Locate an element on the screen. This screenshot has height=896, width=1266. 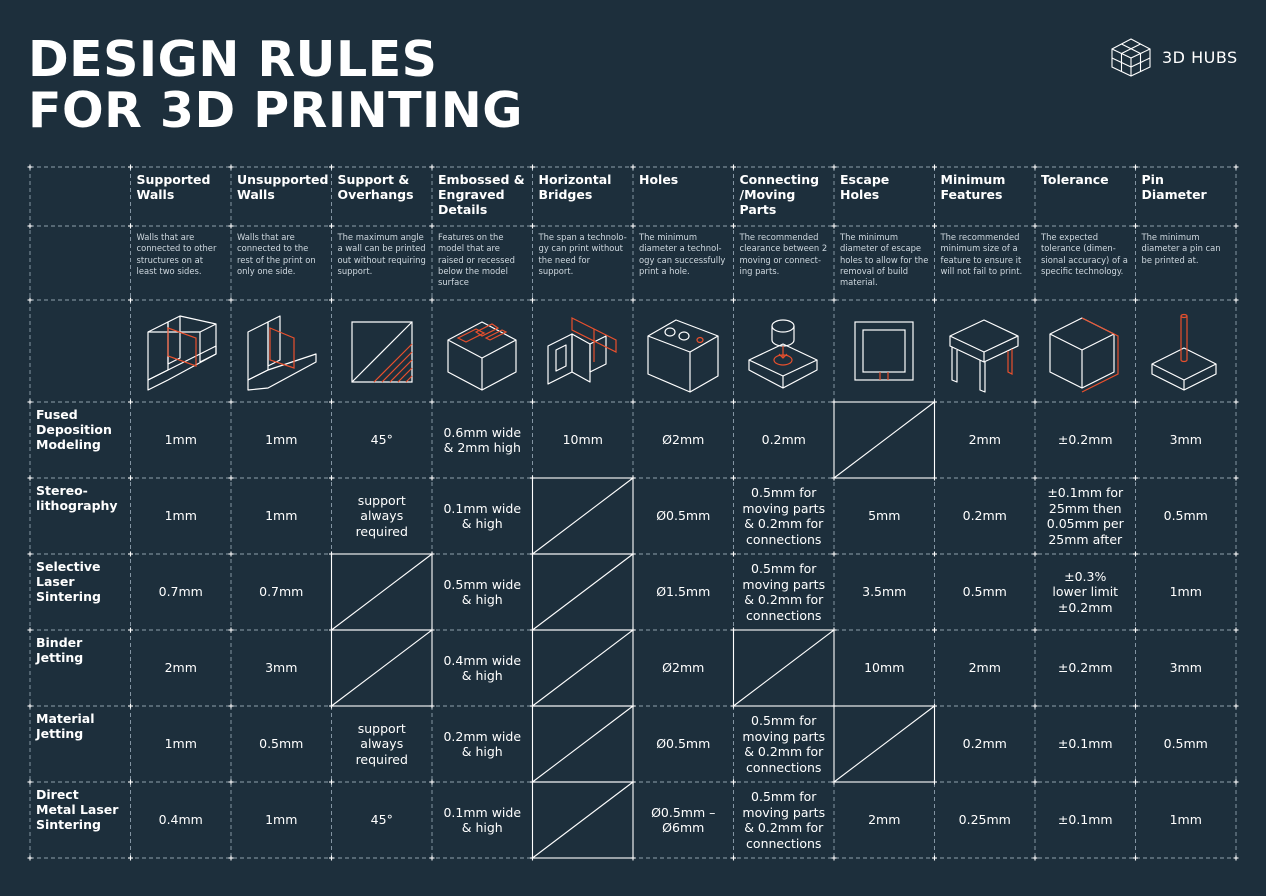
table-cell: 0.6mm wide & 2mm high is located at coordinates (482, 440).